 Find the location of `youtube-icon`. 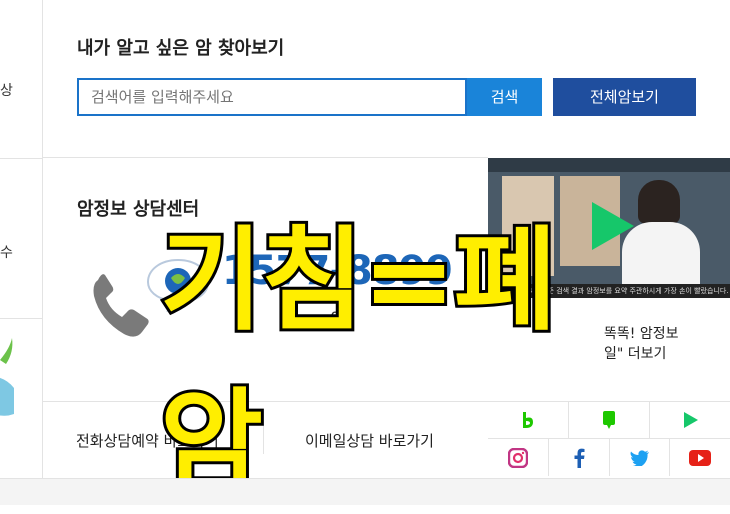

youtube-icon is located at coordinates (700, 457).